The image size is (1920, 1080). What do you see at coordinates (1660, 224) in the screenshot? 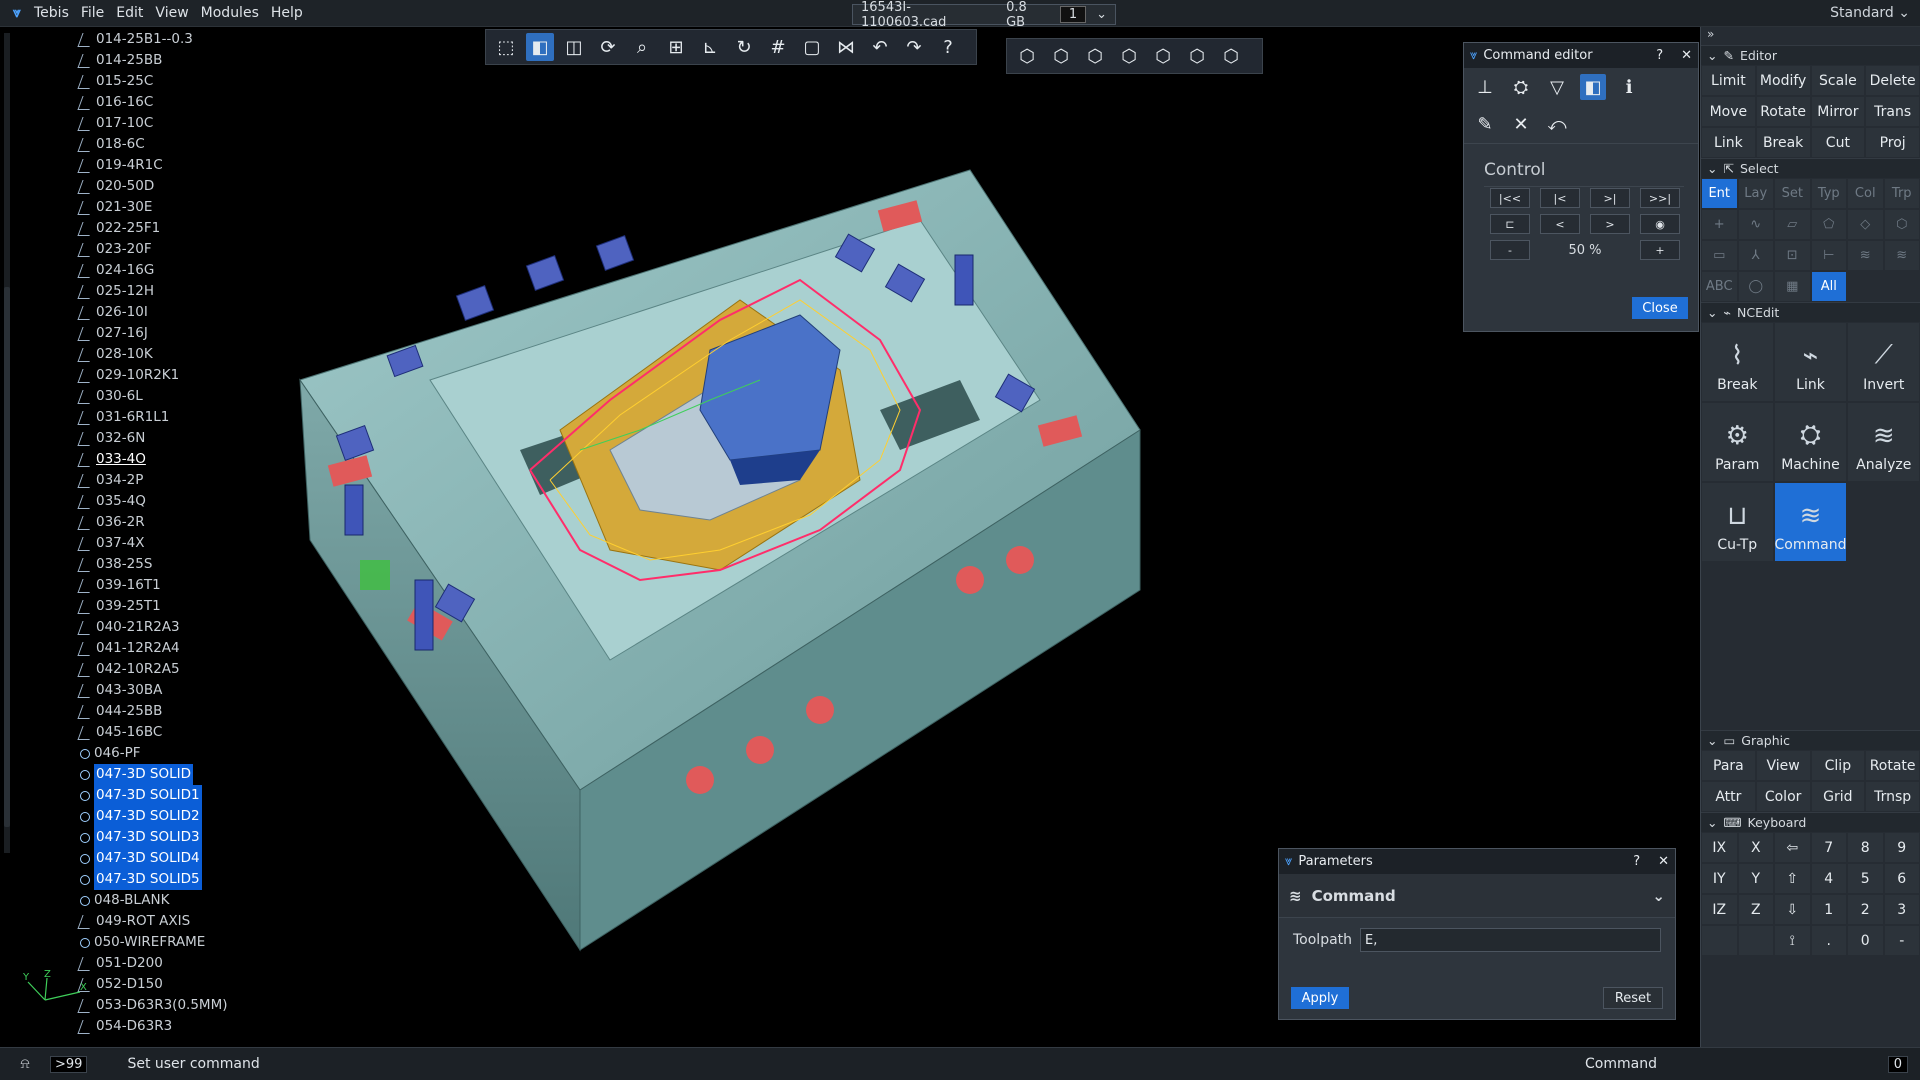
I see `stop-button: ◉` at bounding box center [1660, 224].